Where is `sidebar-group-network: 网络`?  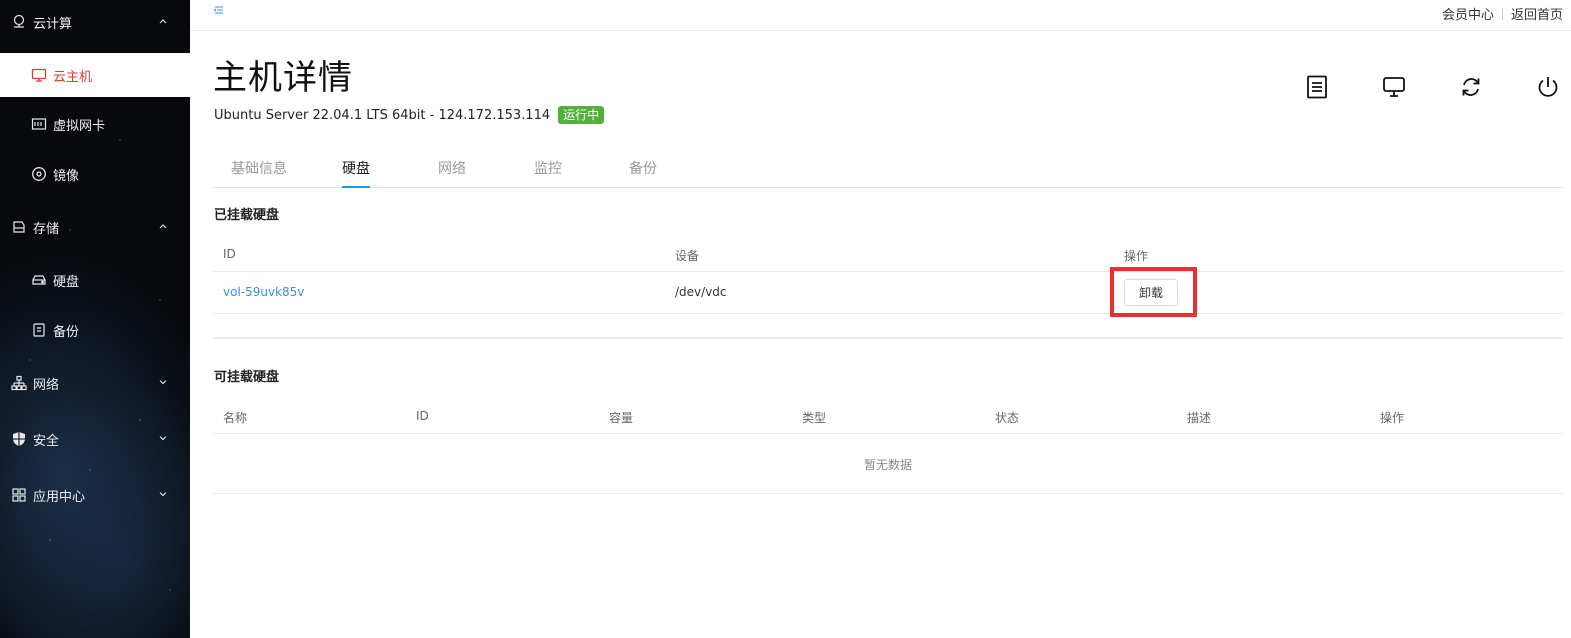 sidebar-group-network: 网络 is located at coordinates (95, 383).